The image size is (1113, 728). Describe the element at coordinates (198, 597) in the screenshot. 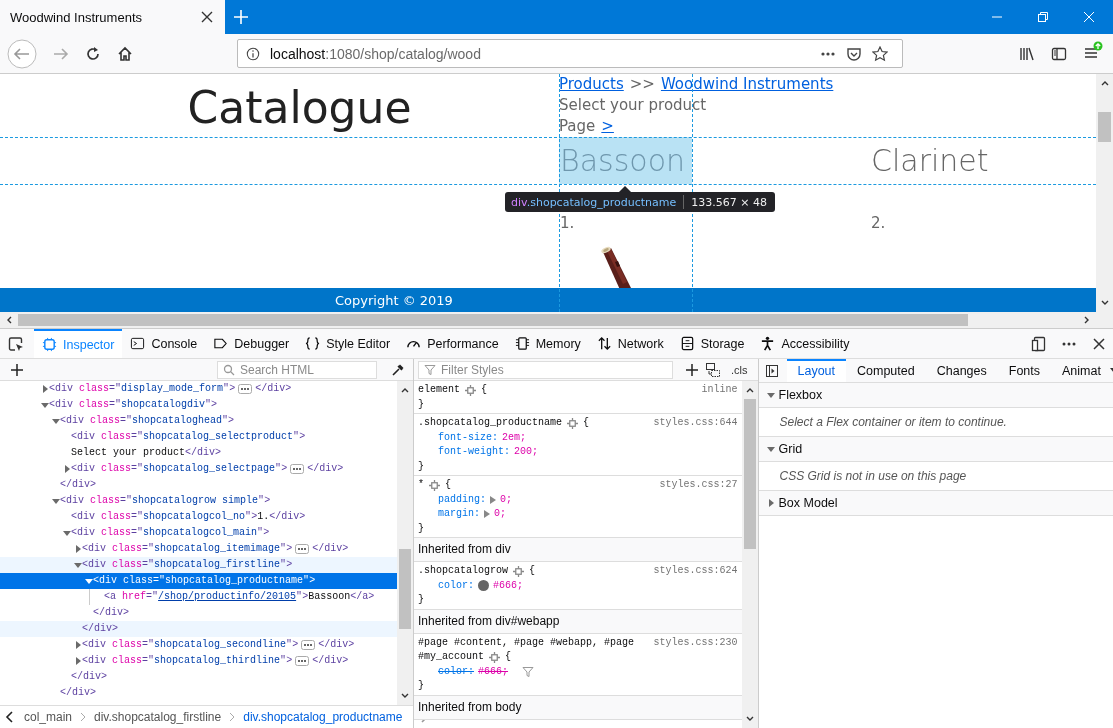

I see `html-node-row: <a href="/shop/productinfo/20105">Bassoon</a>` at that location.